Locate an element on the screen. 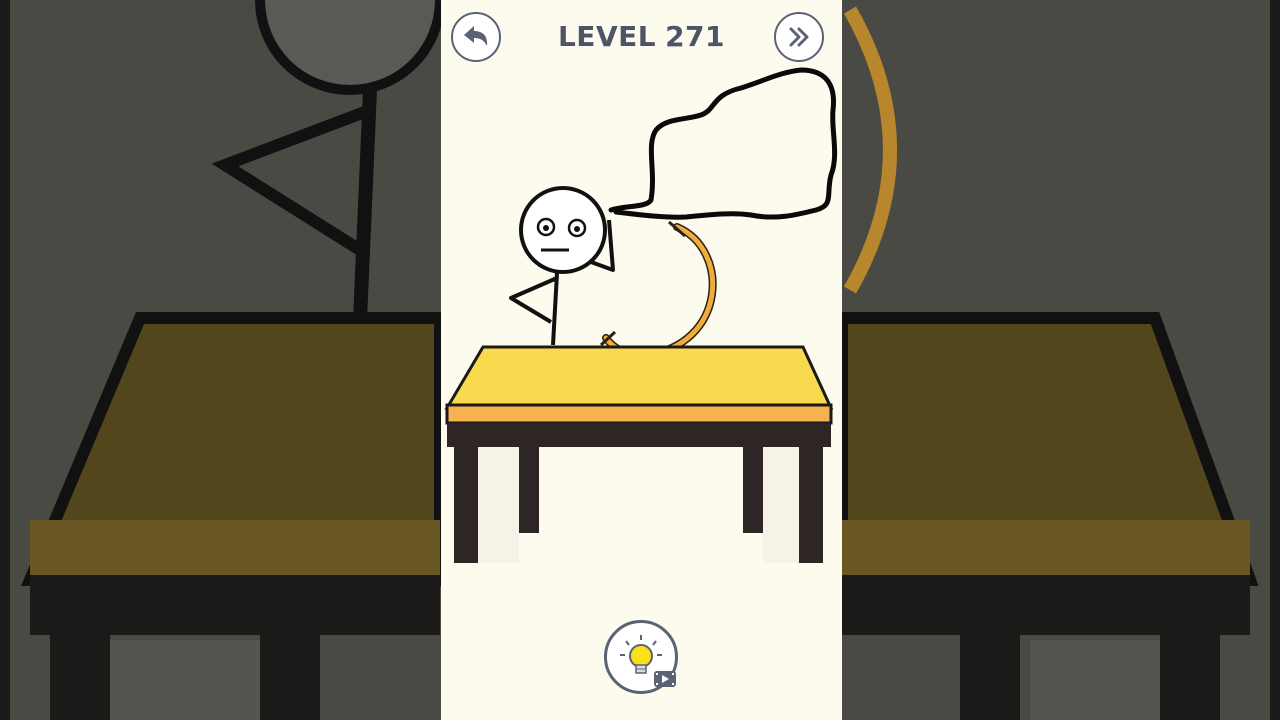  level-title: LEVEL 271 is located at coordinates (641, 36).